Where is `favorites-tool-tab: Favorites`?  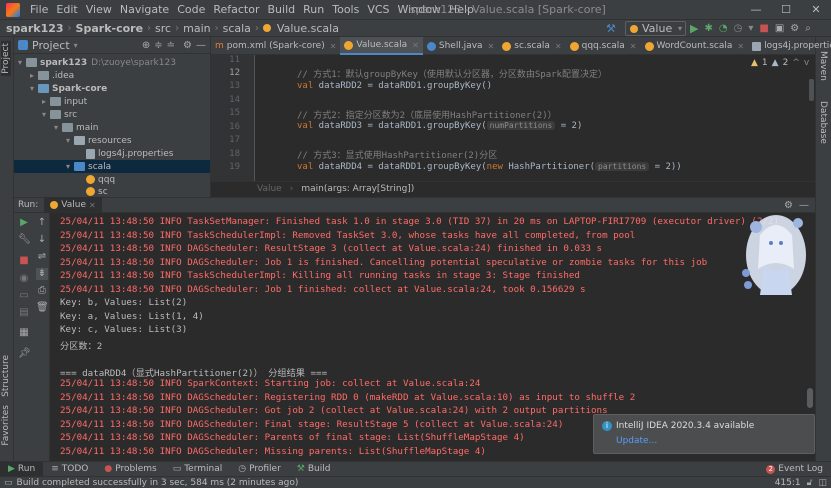 favorites-tool-tab: Favorites is located at coordinates (6, 425).